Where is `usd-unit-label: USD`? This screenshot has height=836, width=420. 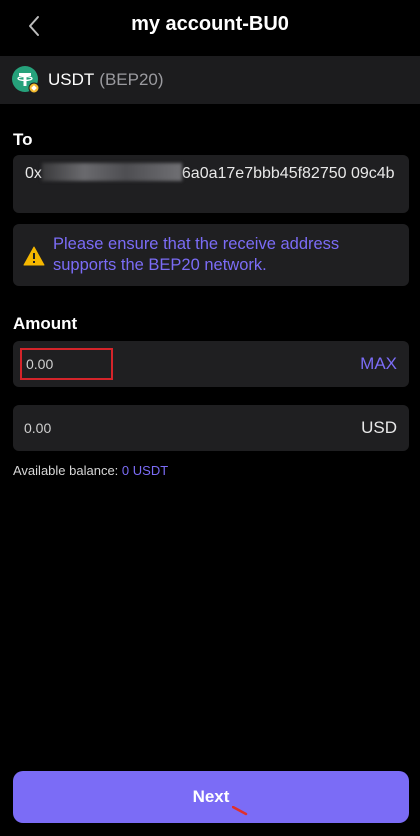 usd-unit-label: USD is located at coordinates (379, 427).